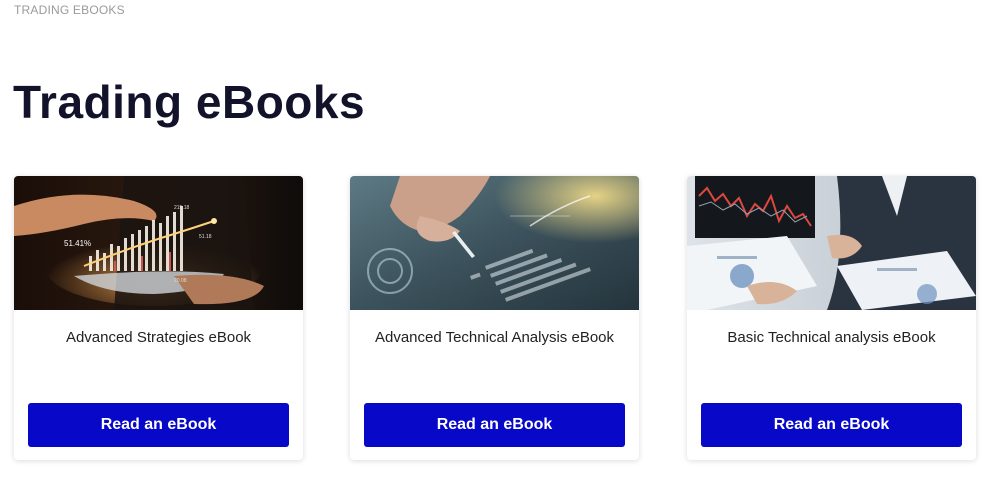  What do you see at coordinates (180, 281) in the screenshot?
I see `chart-value-label: 20.08` at bounding box center [180, 281].